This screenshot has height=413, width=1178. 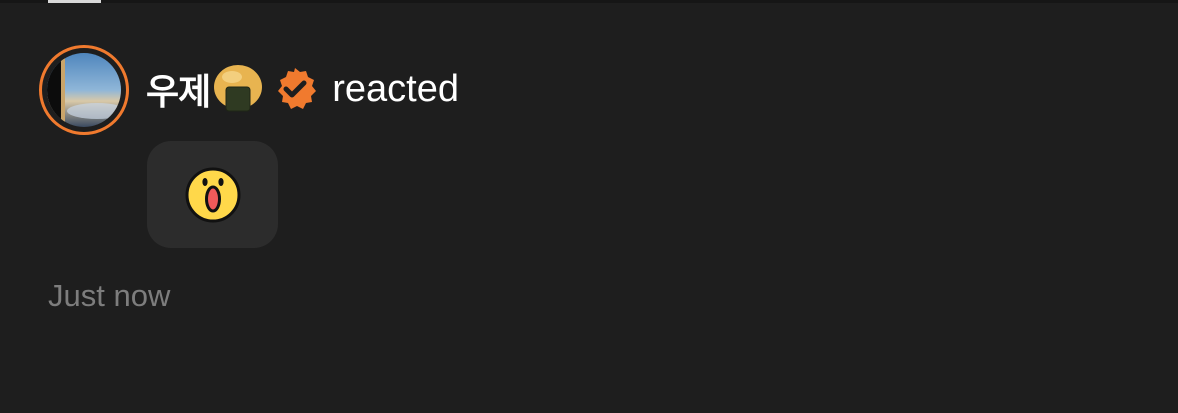 I want to click on surprised-face-icon, so click(x=212, y=194).